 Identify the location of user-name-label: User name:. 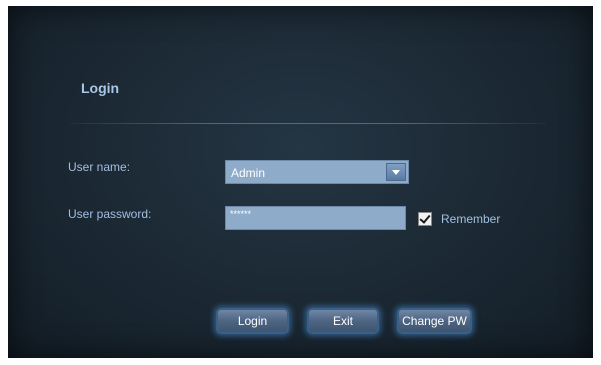
(99, 167).